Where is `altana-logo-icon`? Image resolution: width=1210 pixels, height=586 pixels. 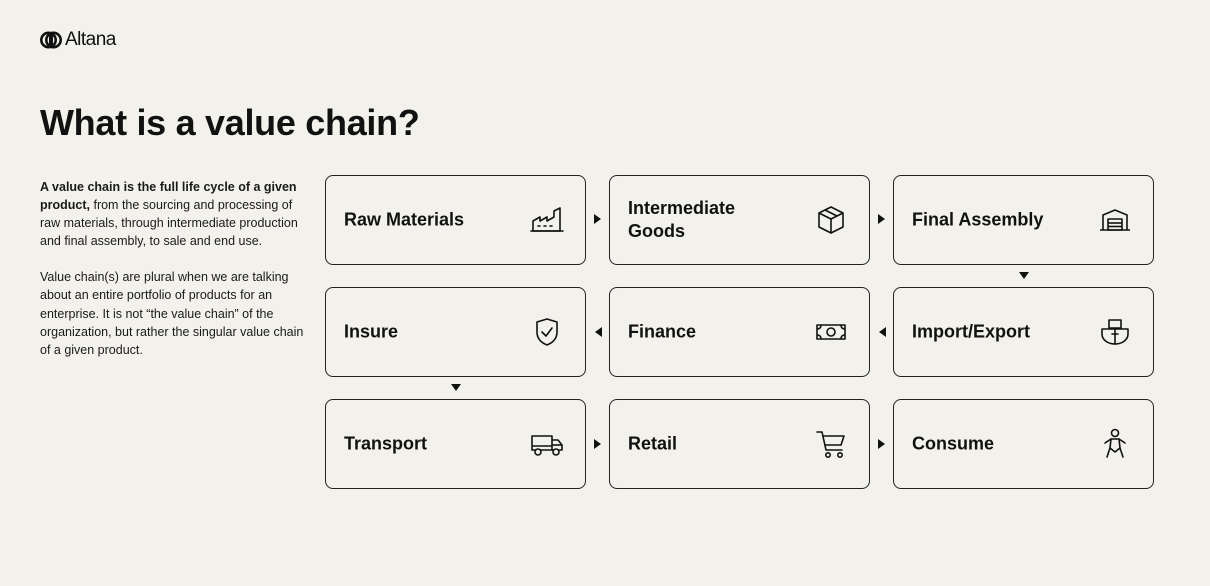
altana-logo-icon is located at coordinates (51, 40).